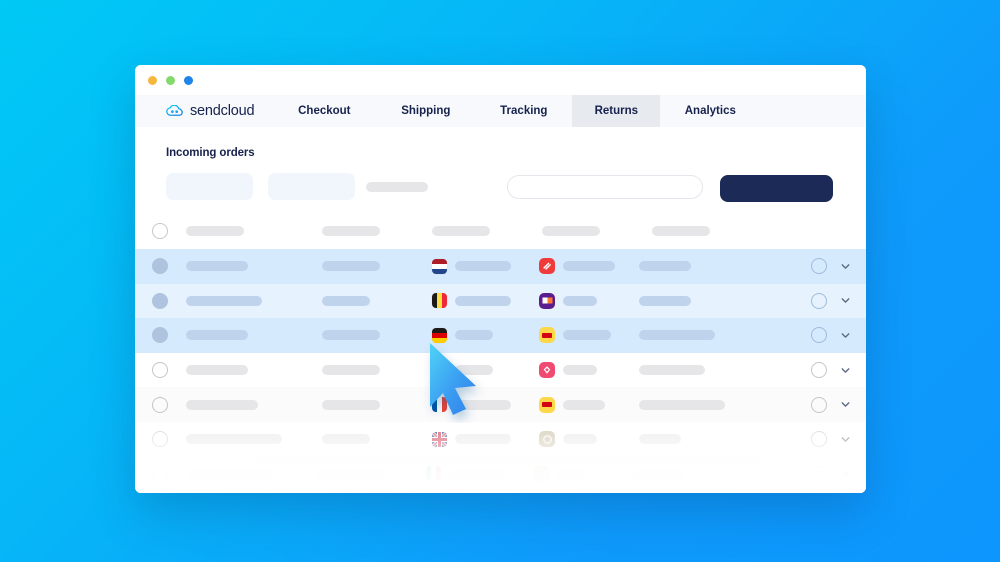 The image size is (1000, 562). Describe the element at coordinates (210, 153) in the screenshot. I see `page-title: Incoming orders` at that location.